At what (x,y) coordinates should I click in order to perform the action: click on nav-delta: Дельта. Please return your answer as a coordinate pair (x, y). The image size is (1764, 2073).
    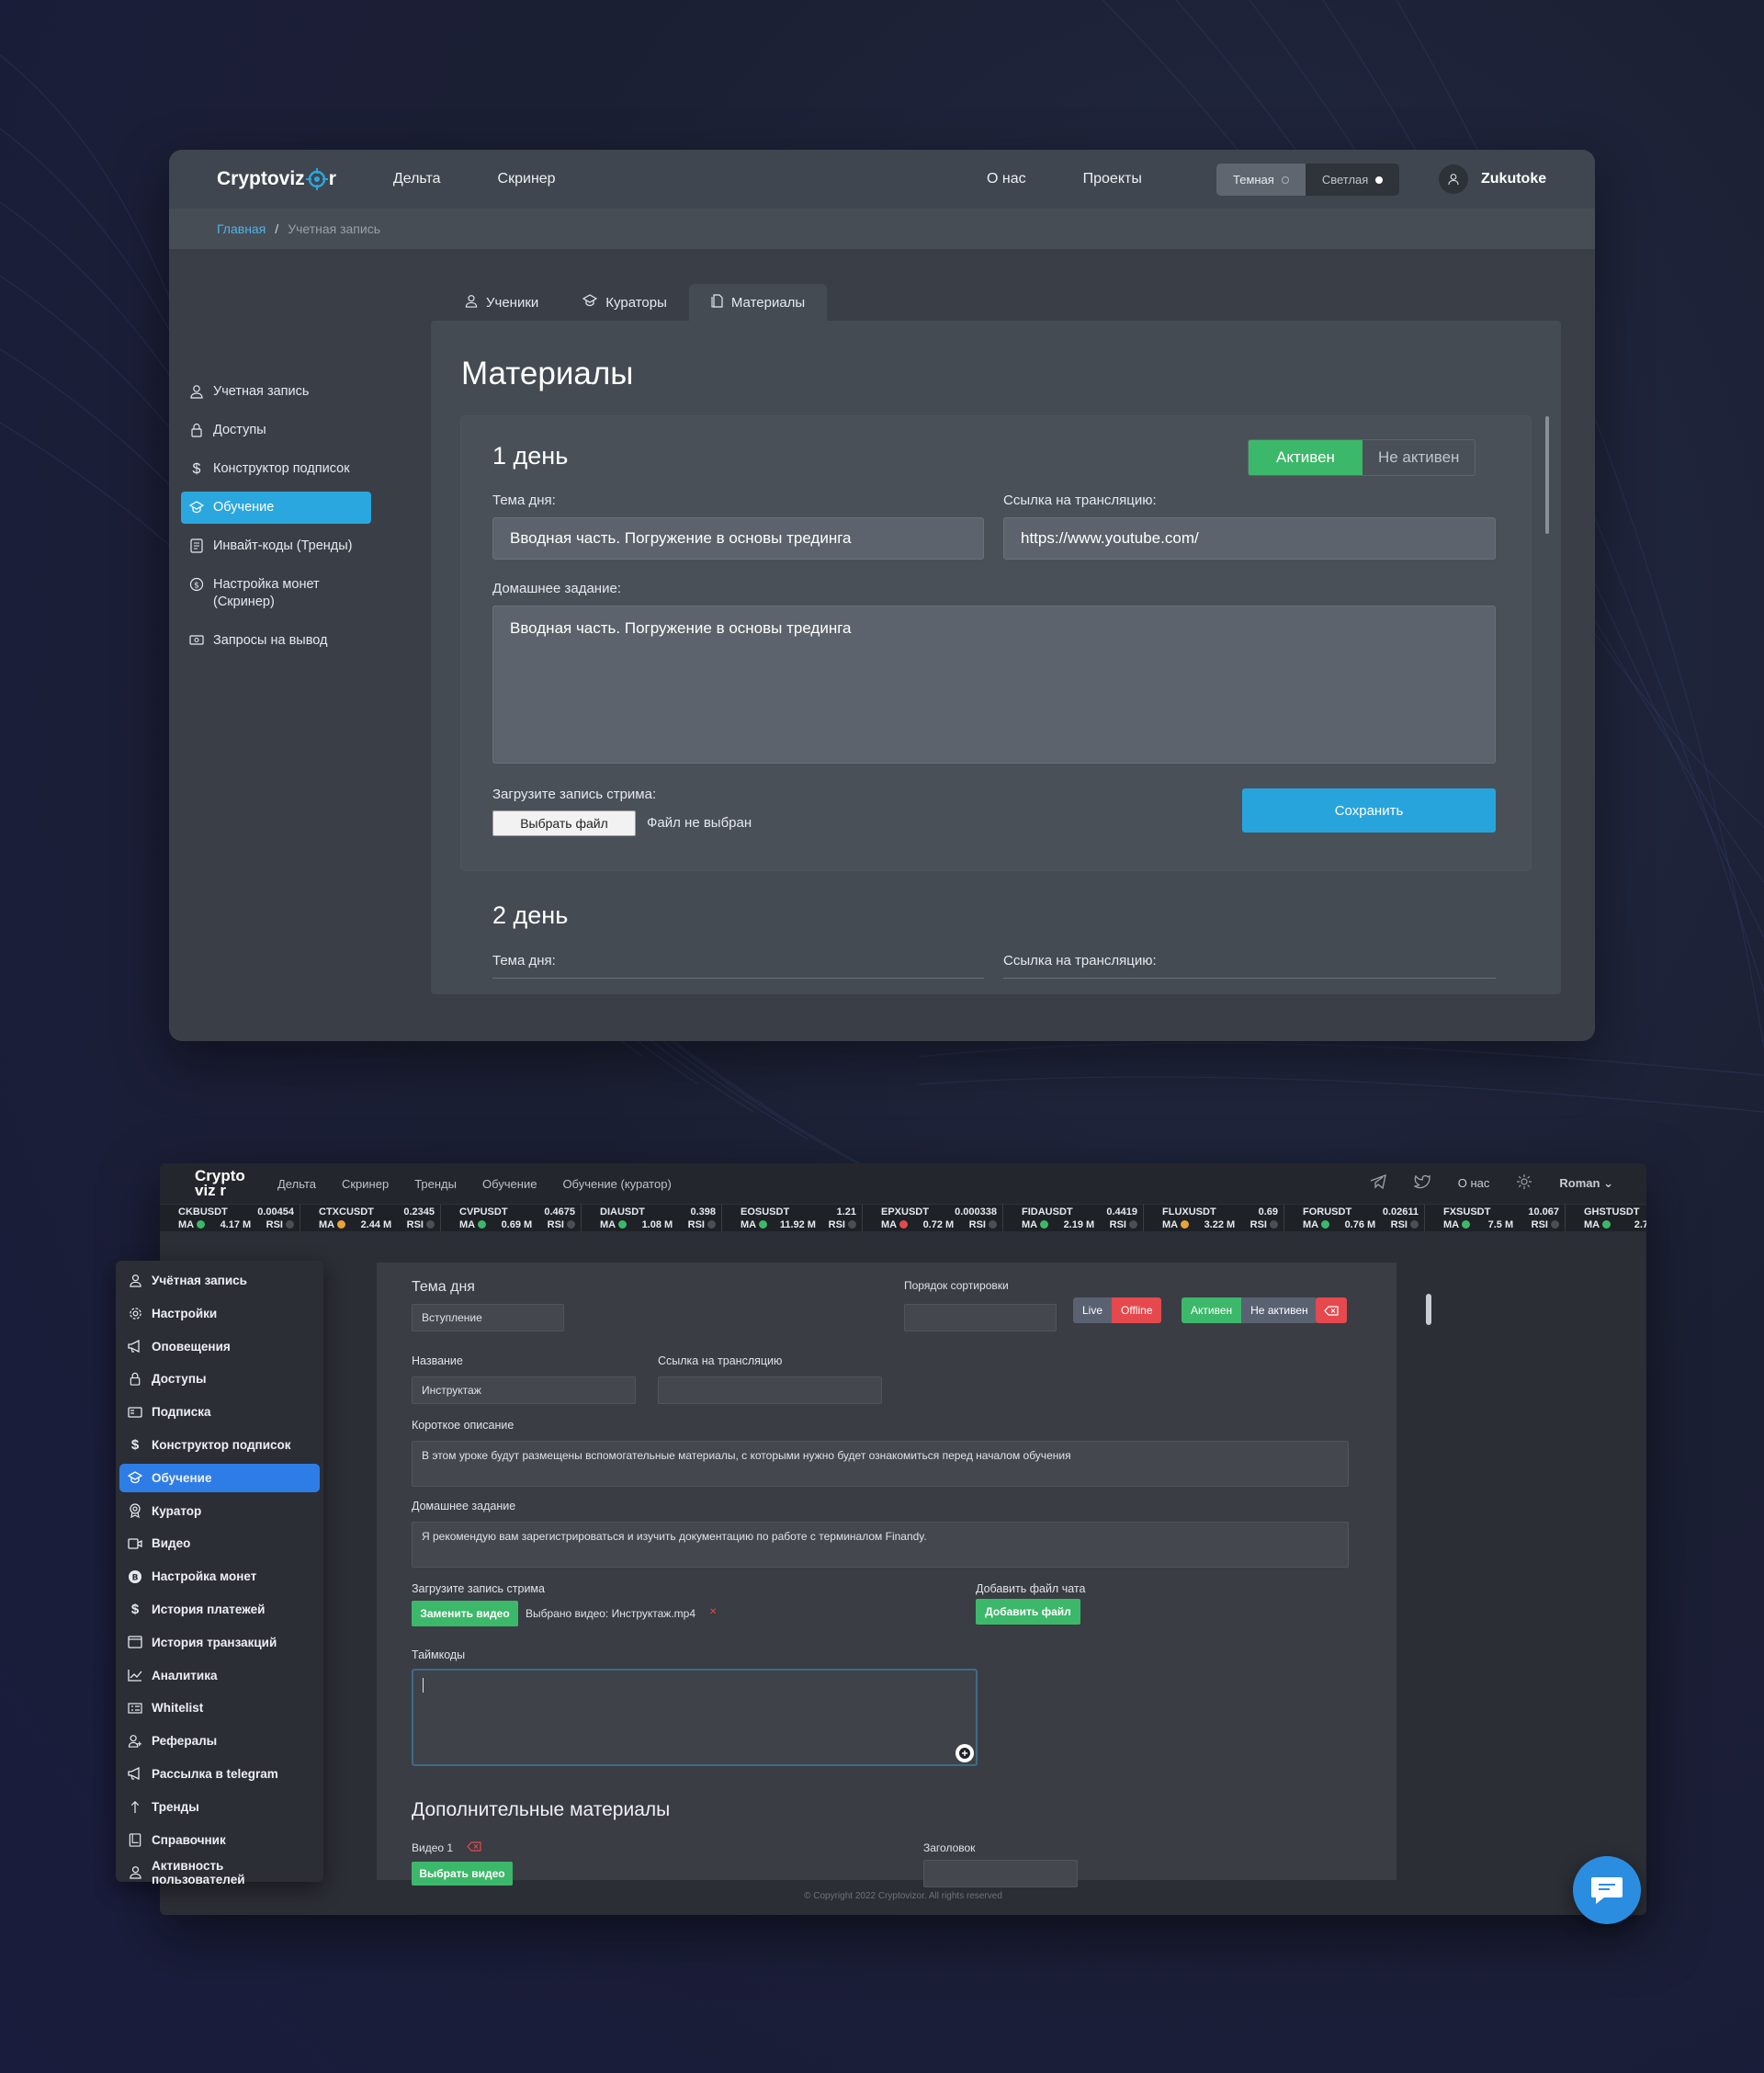
    Looking at the image, I should click on (417, 179).